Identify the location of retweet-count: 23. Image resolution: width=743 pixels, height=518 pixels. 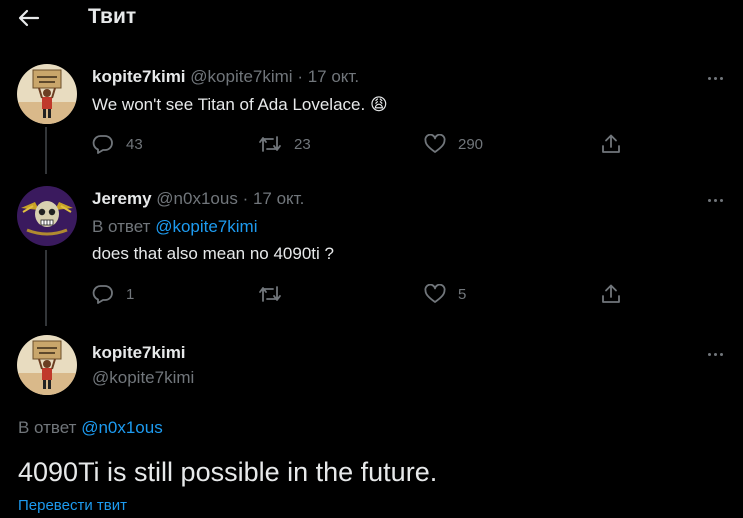
(302, 144).